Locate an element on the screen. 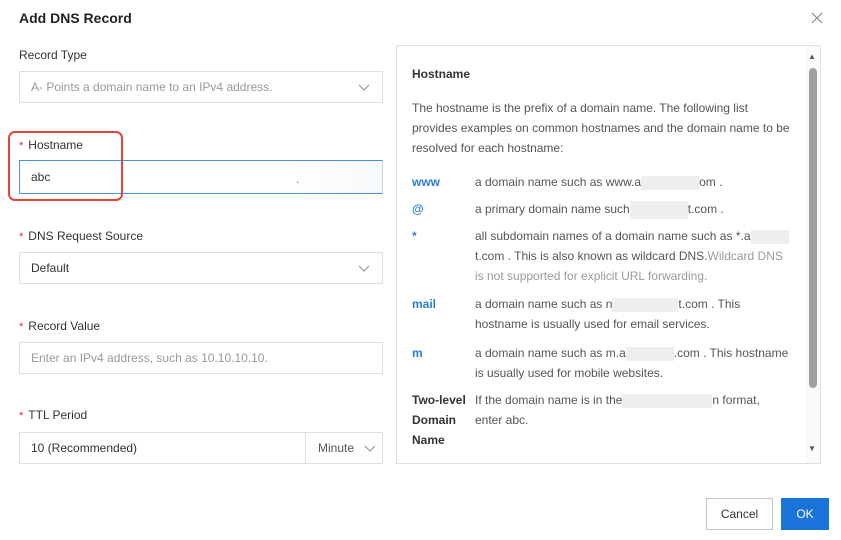 The width and height of the screenshot is (841, 540). dns-request-source-label: * DNS Request Source is located at coordinates (81, 236).